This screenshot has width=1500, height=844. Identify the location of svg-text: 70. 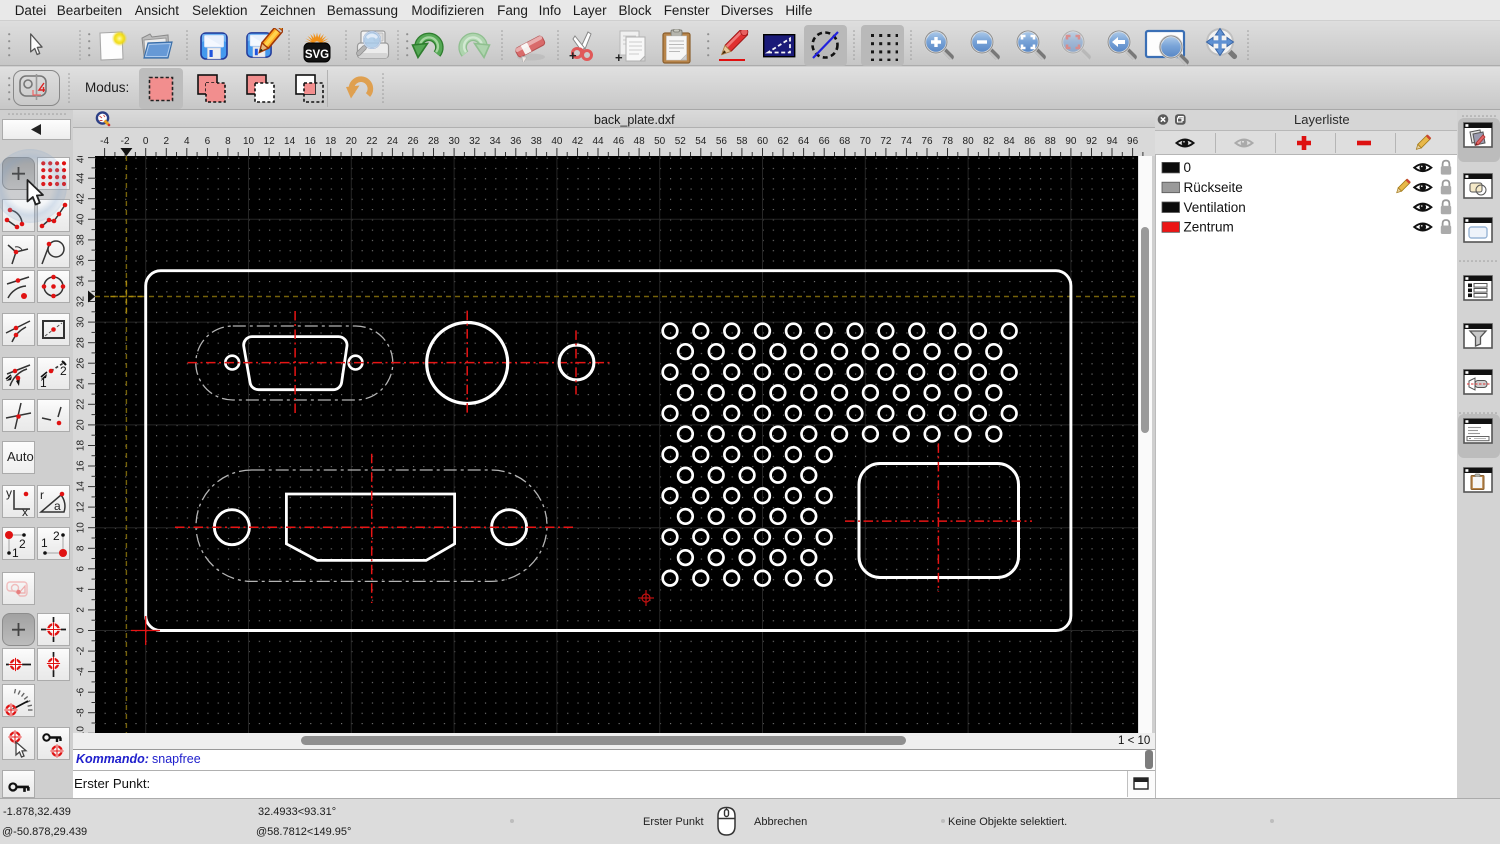
(866, 141).